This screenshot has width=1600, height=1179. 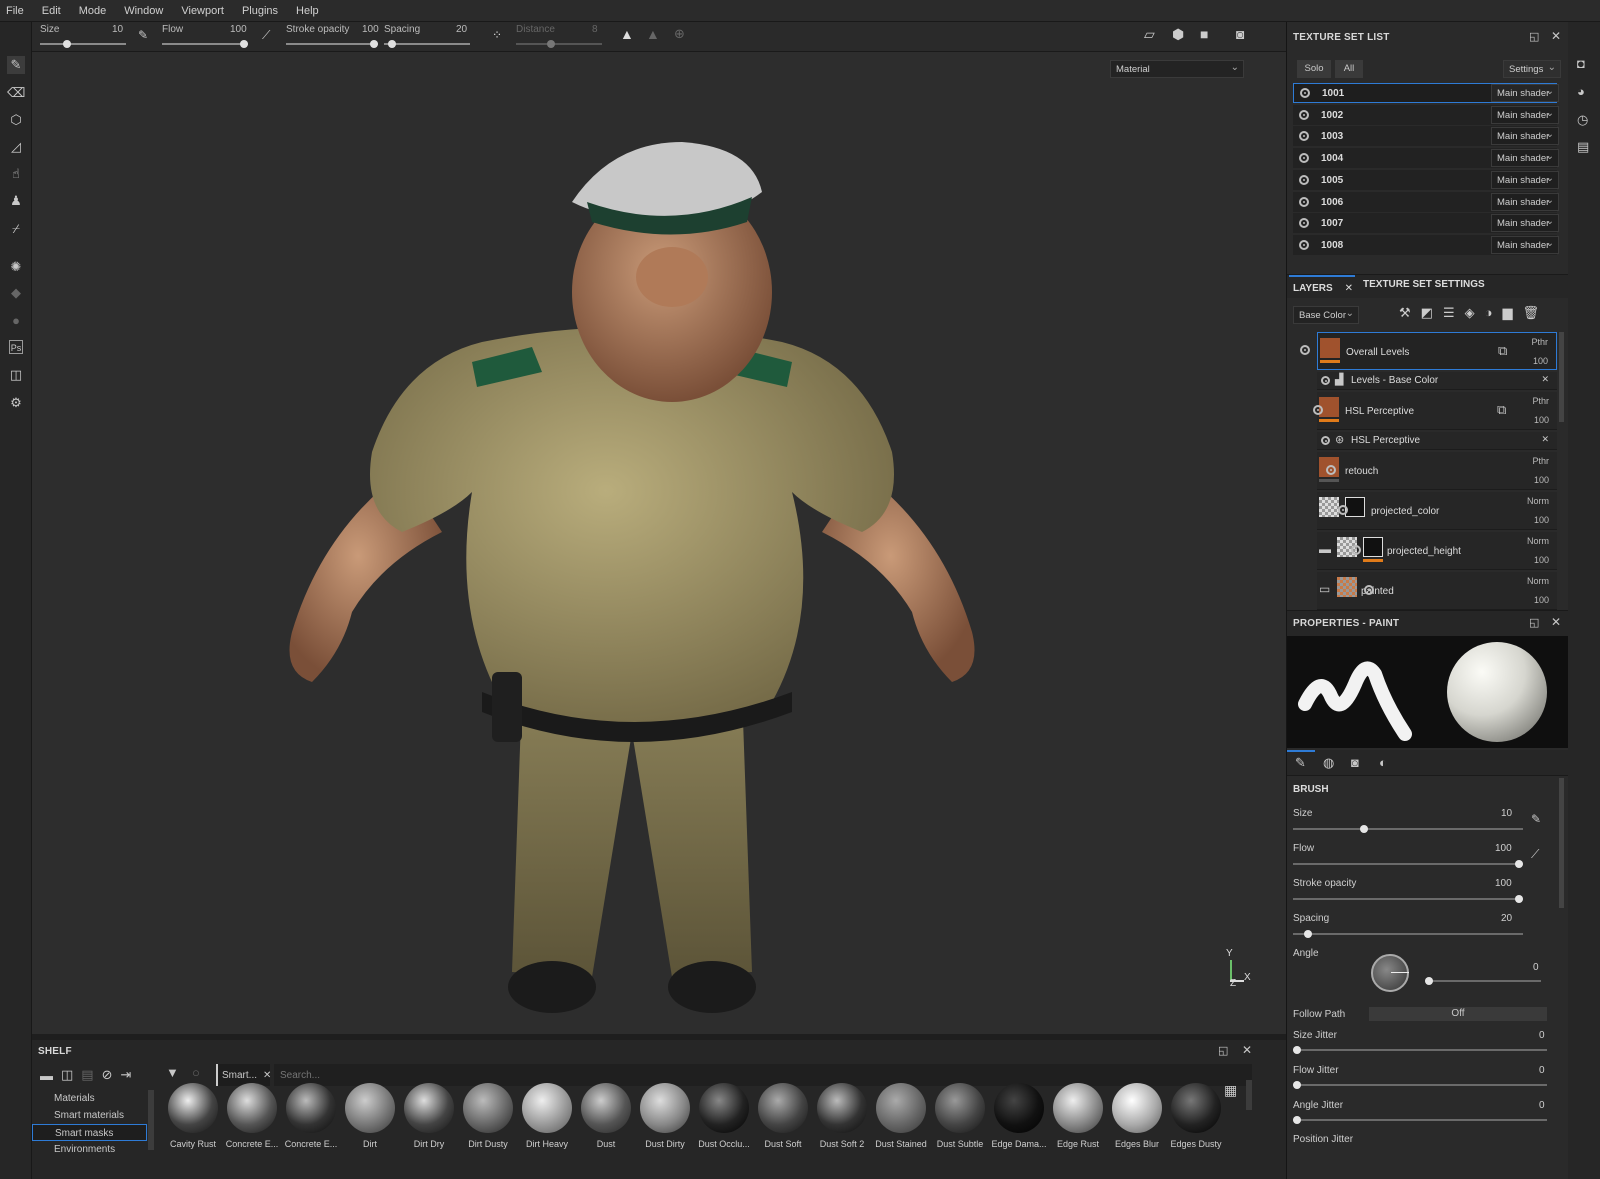 What do you see at coordinates (1204, 34) in the screenshot?
I see `video-camera-icon: ■` at bounding box center [1204, 34].